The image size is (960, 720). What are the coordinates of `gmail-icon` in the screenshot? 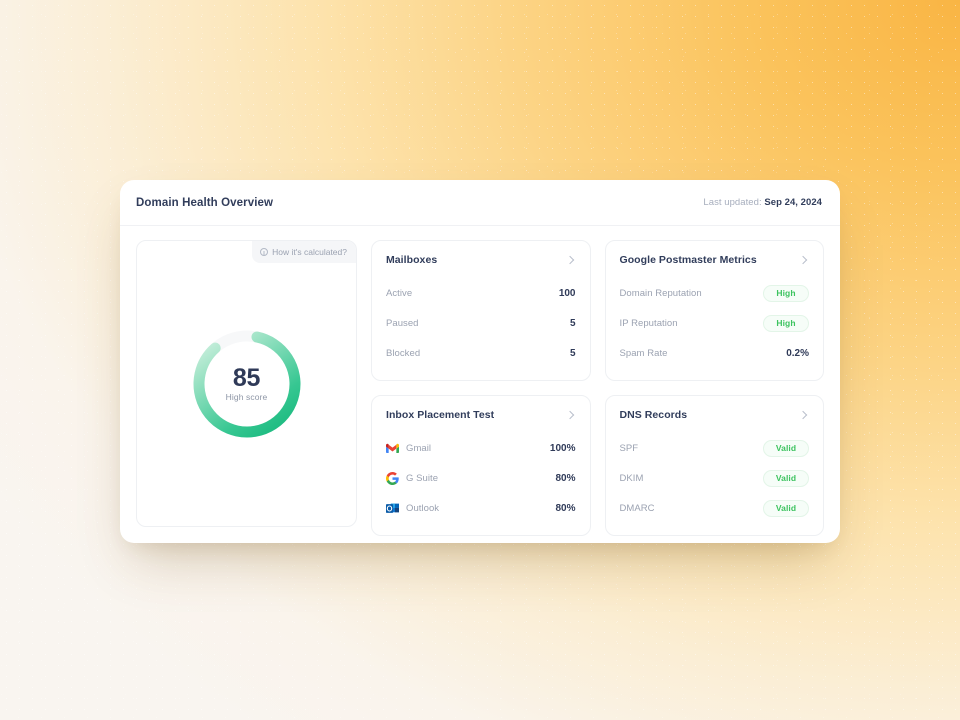 It's located at (392, 448).